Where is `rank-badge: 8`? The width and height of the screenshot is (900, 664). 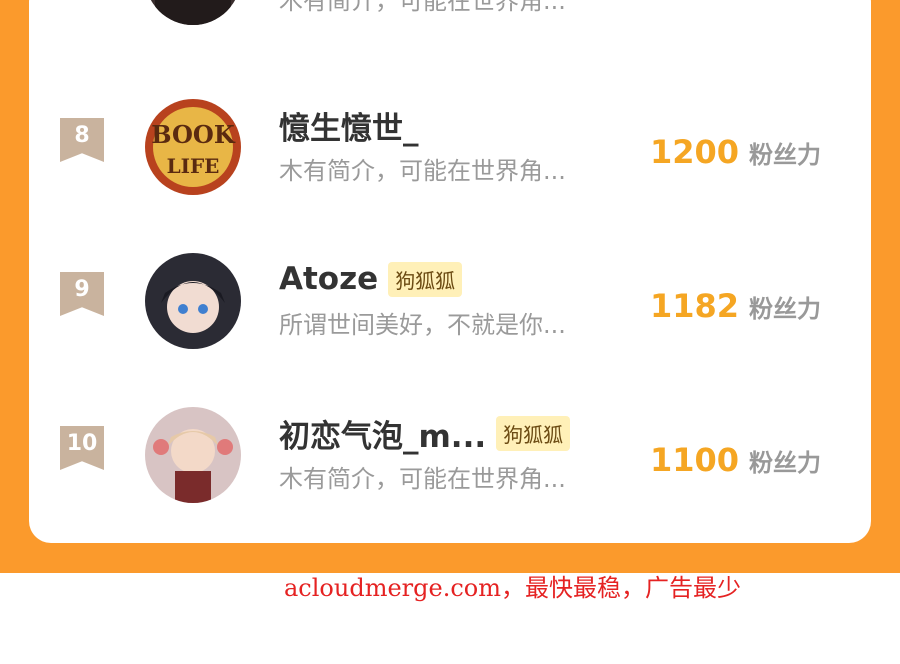
rank-badge: 8 is located at coordinates (82, 140).